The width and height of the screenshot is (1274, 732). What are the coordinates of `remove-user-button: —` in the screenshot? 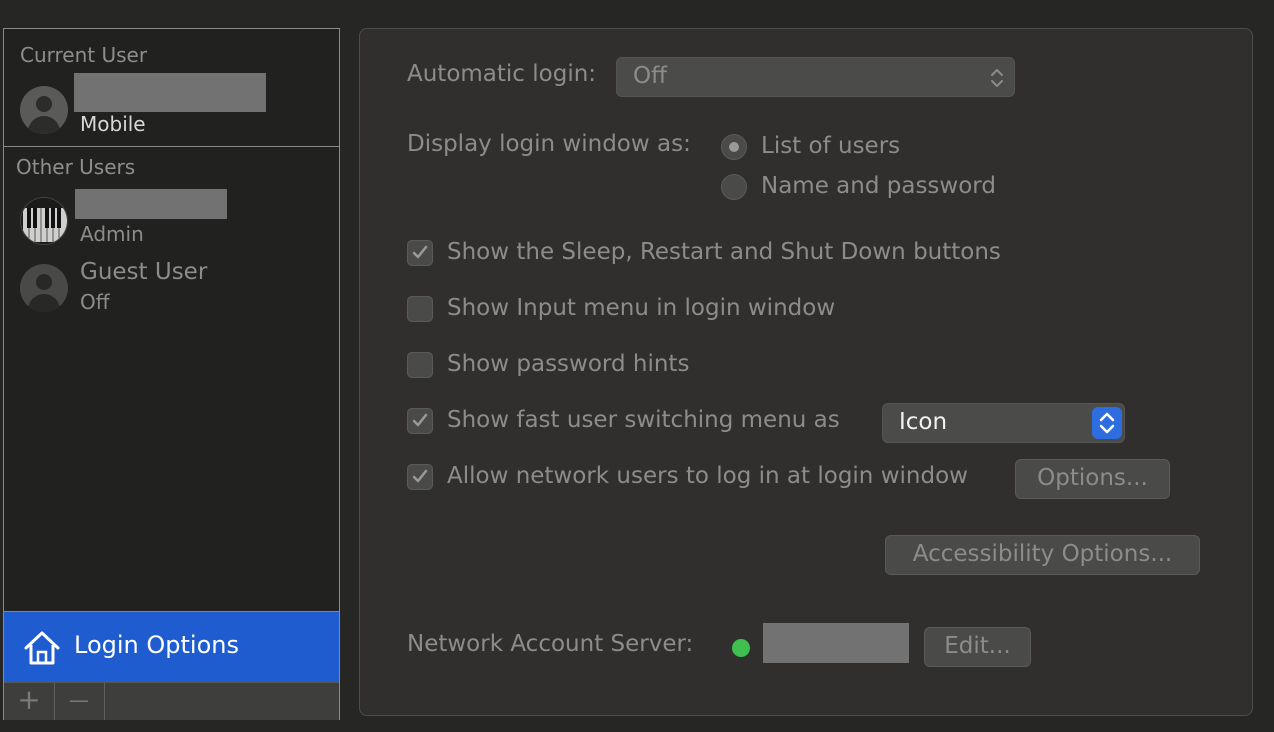 It's located at (79, 701).